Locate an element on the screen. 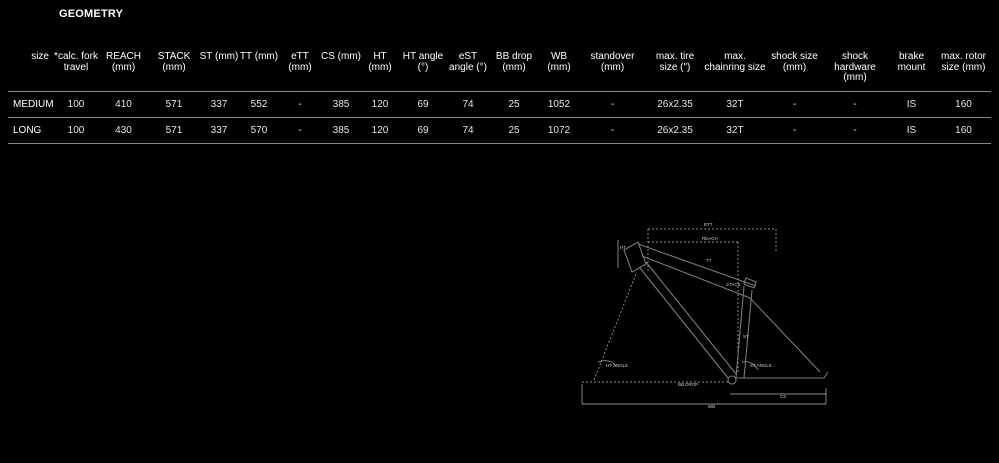 This screenshot has height=463, width=999. column-header-ht: HT (mm) is located at coordinates (380, 71).